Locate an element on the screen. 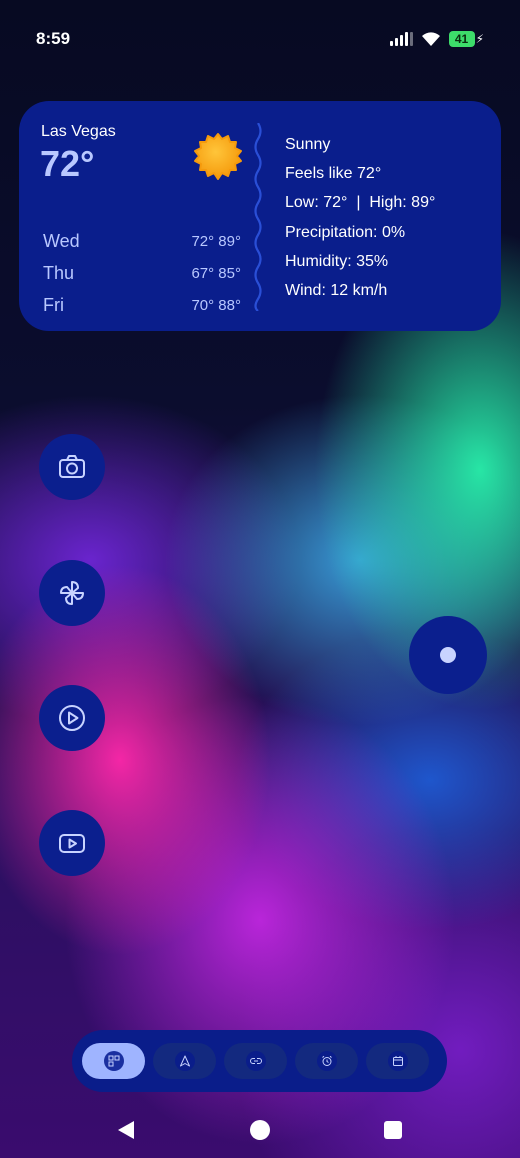  weather-low-high: Low: 72° | High: 89° is located at coordinates (360, 203).